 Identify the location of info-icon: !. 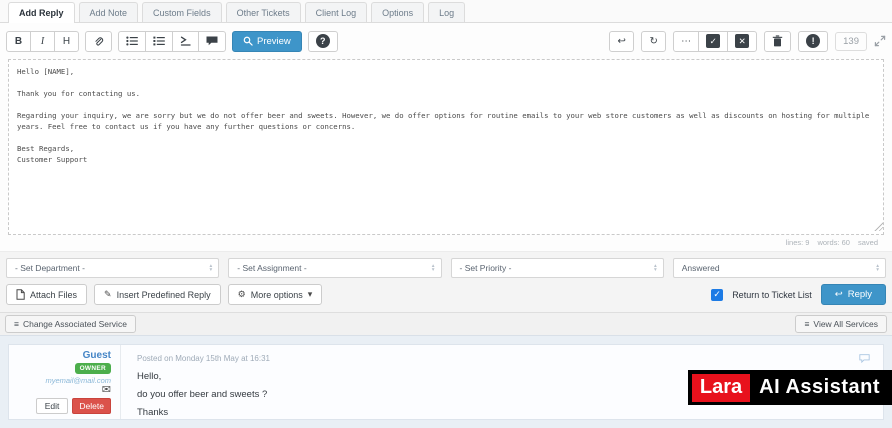
(813, 41).